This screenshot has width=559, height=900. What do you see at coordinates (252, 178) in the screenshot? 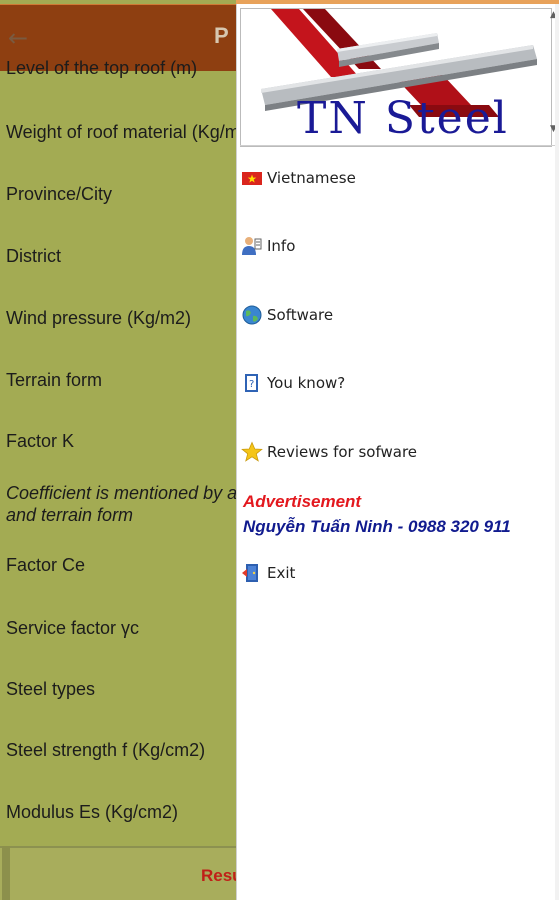
I see `vietnam-flag-icon` at bounding box center [252, 178].